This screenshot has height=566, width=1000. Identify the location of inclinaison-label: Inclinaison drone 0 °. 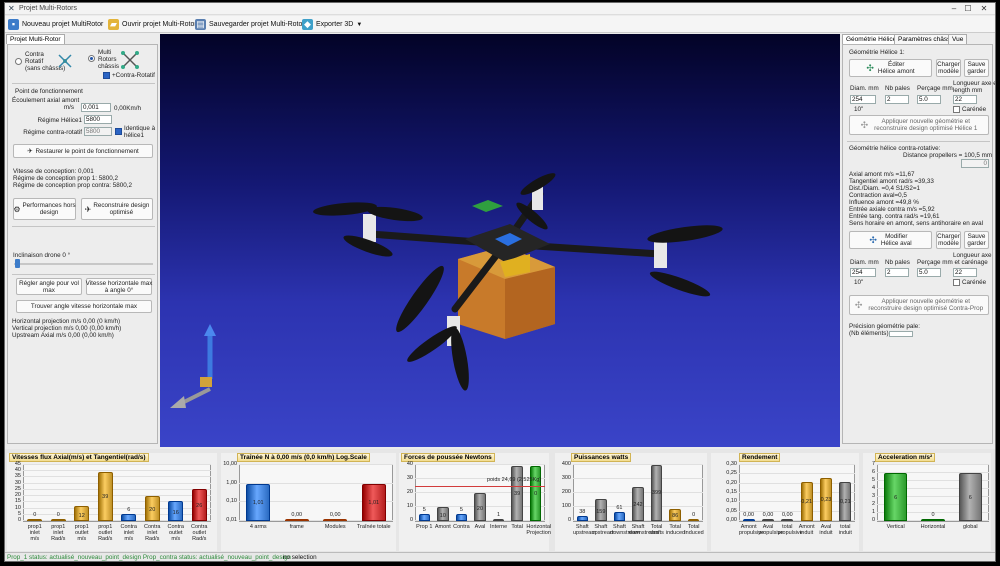
(42, 255).